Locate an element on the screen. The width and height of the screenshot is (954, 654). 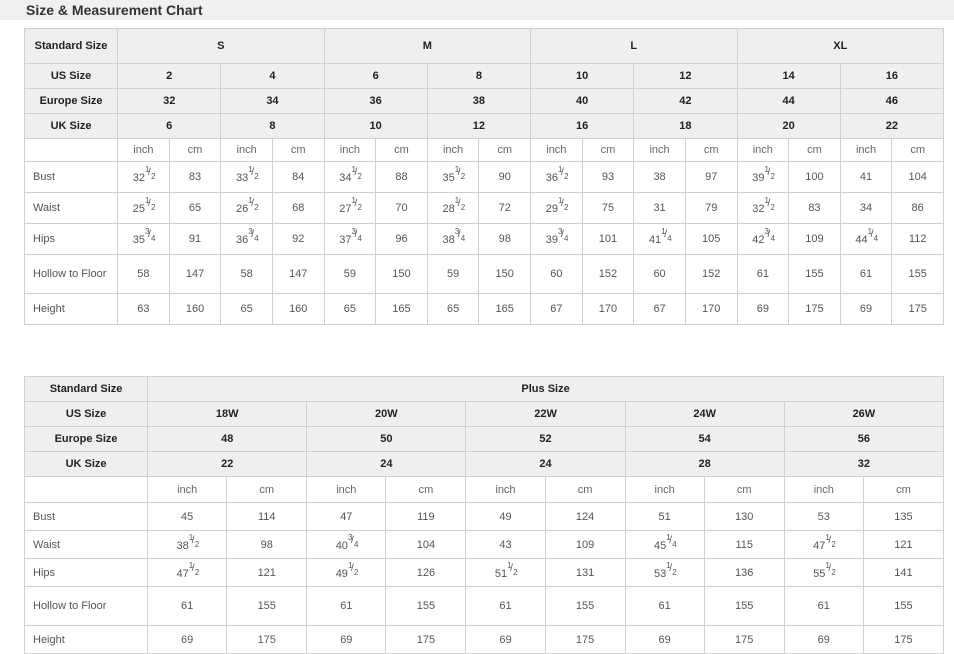
measurement-value: 119 is located at coordinates (426, 516).